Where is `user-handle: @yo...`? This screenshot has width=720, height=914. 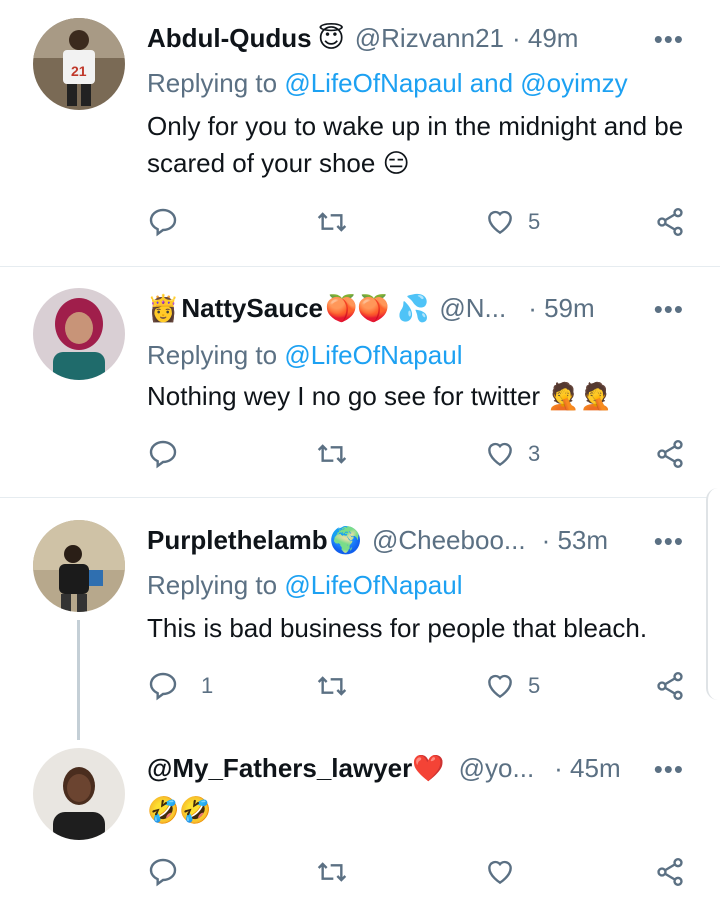 user-handle: @yo... is located at coordinates (497, 768).